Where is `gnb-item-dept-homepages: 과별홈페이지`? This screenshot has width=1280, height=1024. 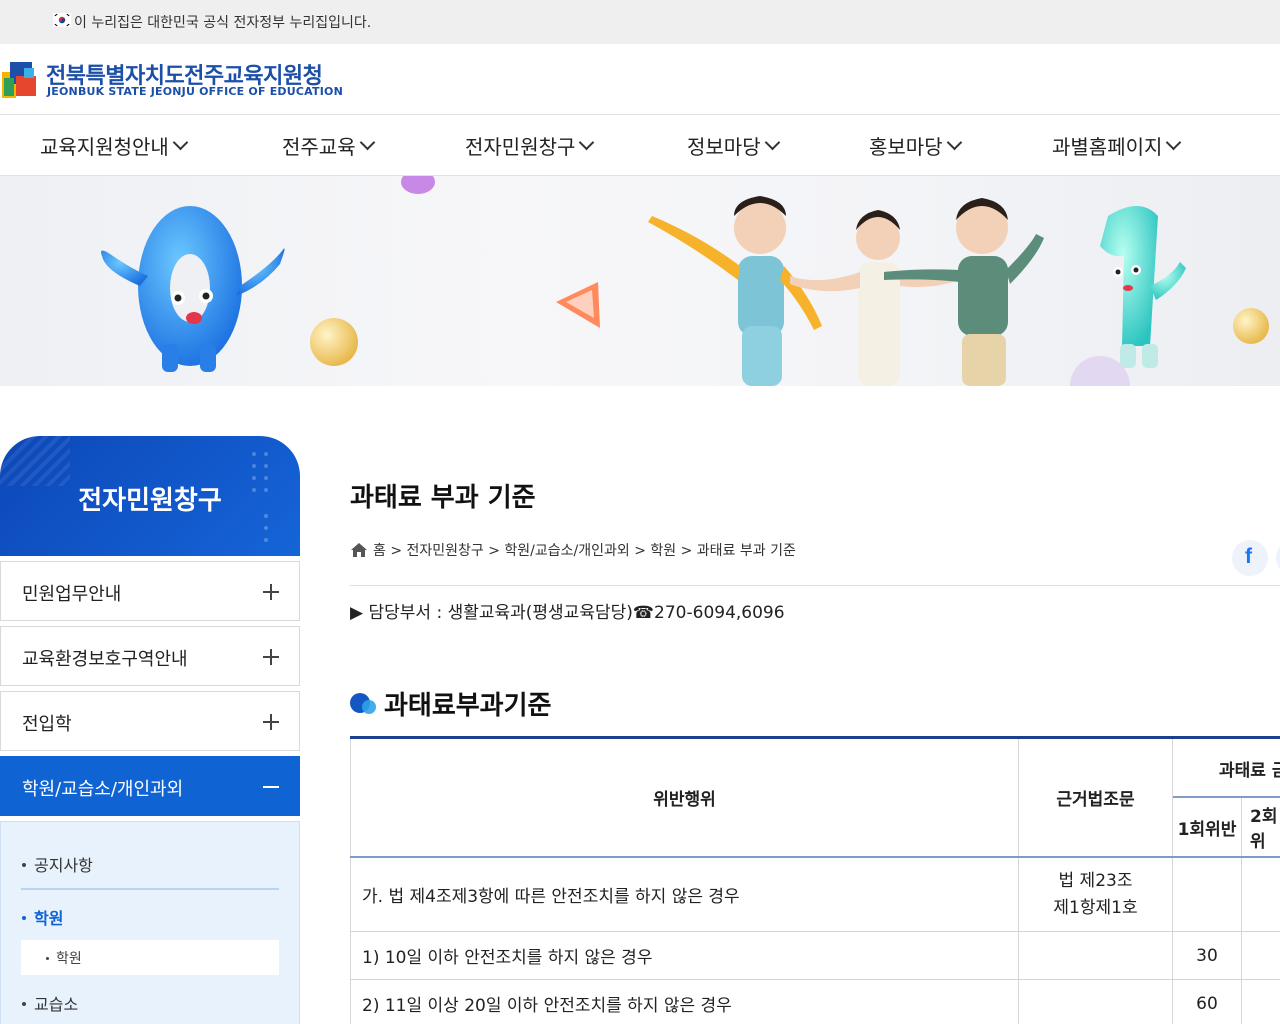 gnb-item-dept-homepages: 과별홈페이지 is located at coordinates (1117, 145).